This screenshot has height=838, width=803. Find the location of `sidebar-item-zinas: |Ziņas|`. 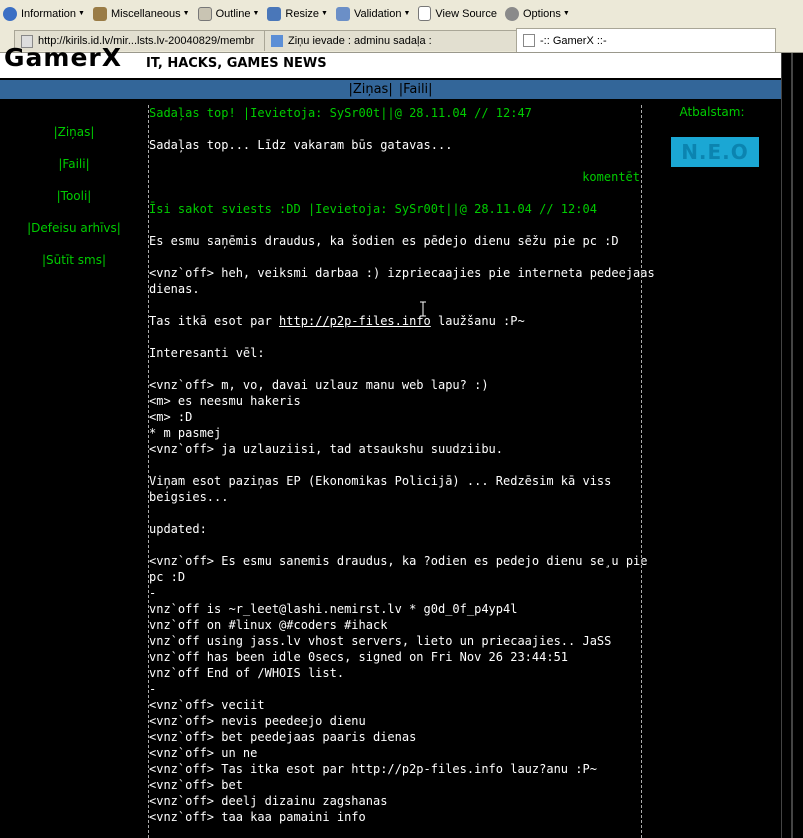

sidebar-item-zinas: |Ziņas| is located at coordinates (74, 132).